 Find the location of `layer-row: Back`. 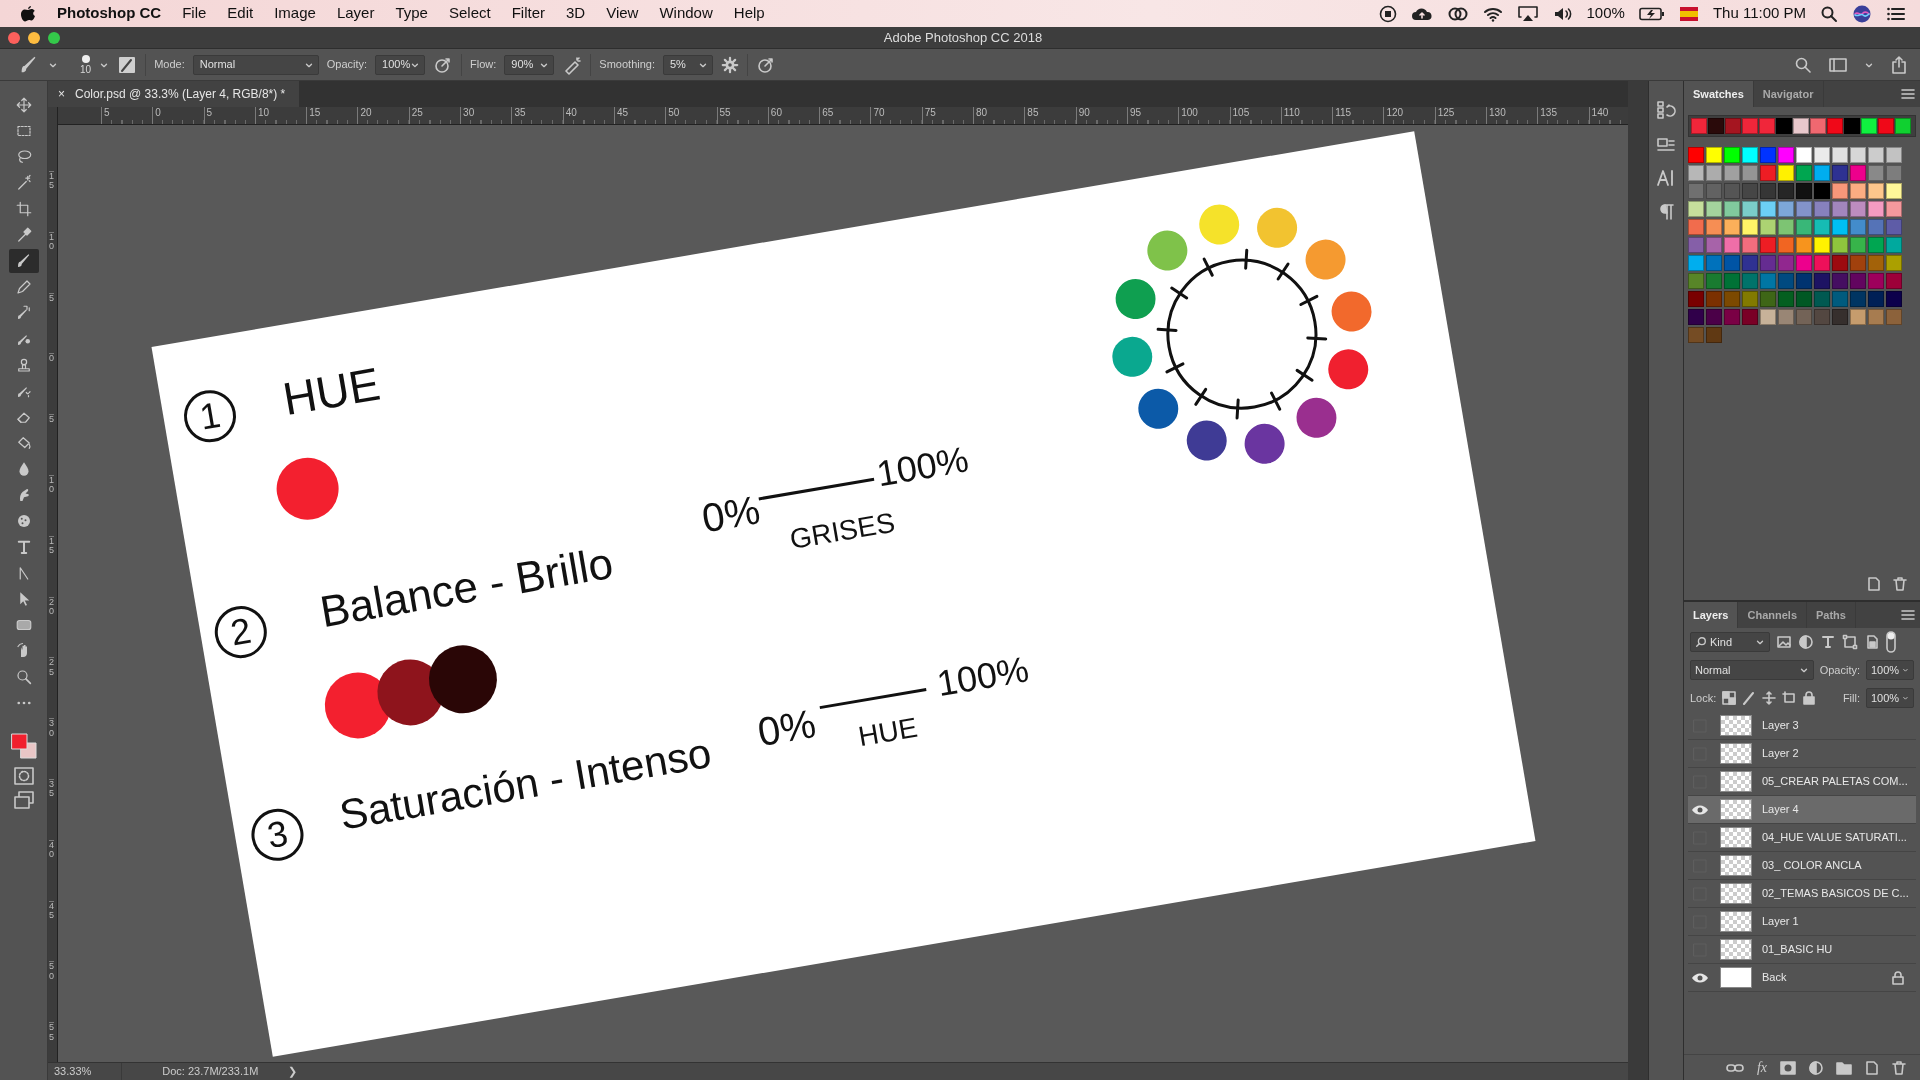

layer-row: Back is located at coordinates (1802, 978).